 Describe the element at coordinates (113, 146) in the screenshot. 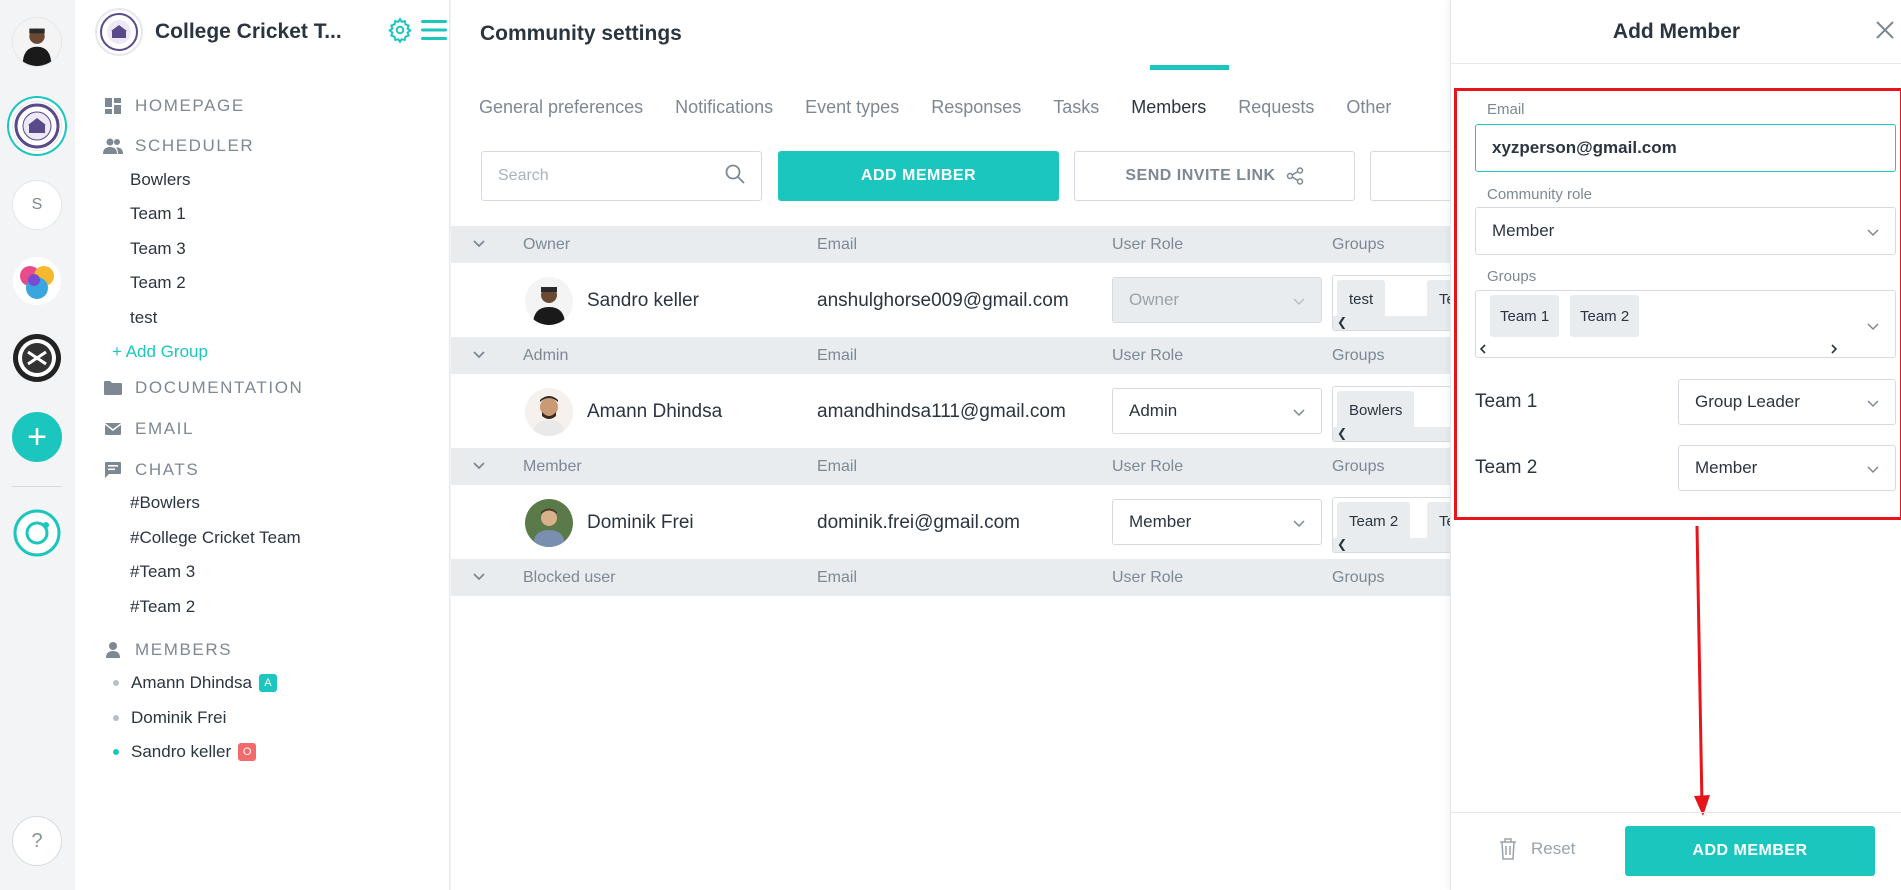

I see `people-icon` at that location.